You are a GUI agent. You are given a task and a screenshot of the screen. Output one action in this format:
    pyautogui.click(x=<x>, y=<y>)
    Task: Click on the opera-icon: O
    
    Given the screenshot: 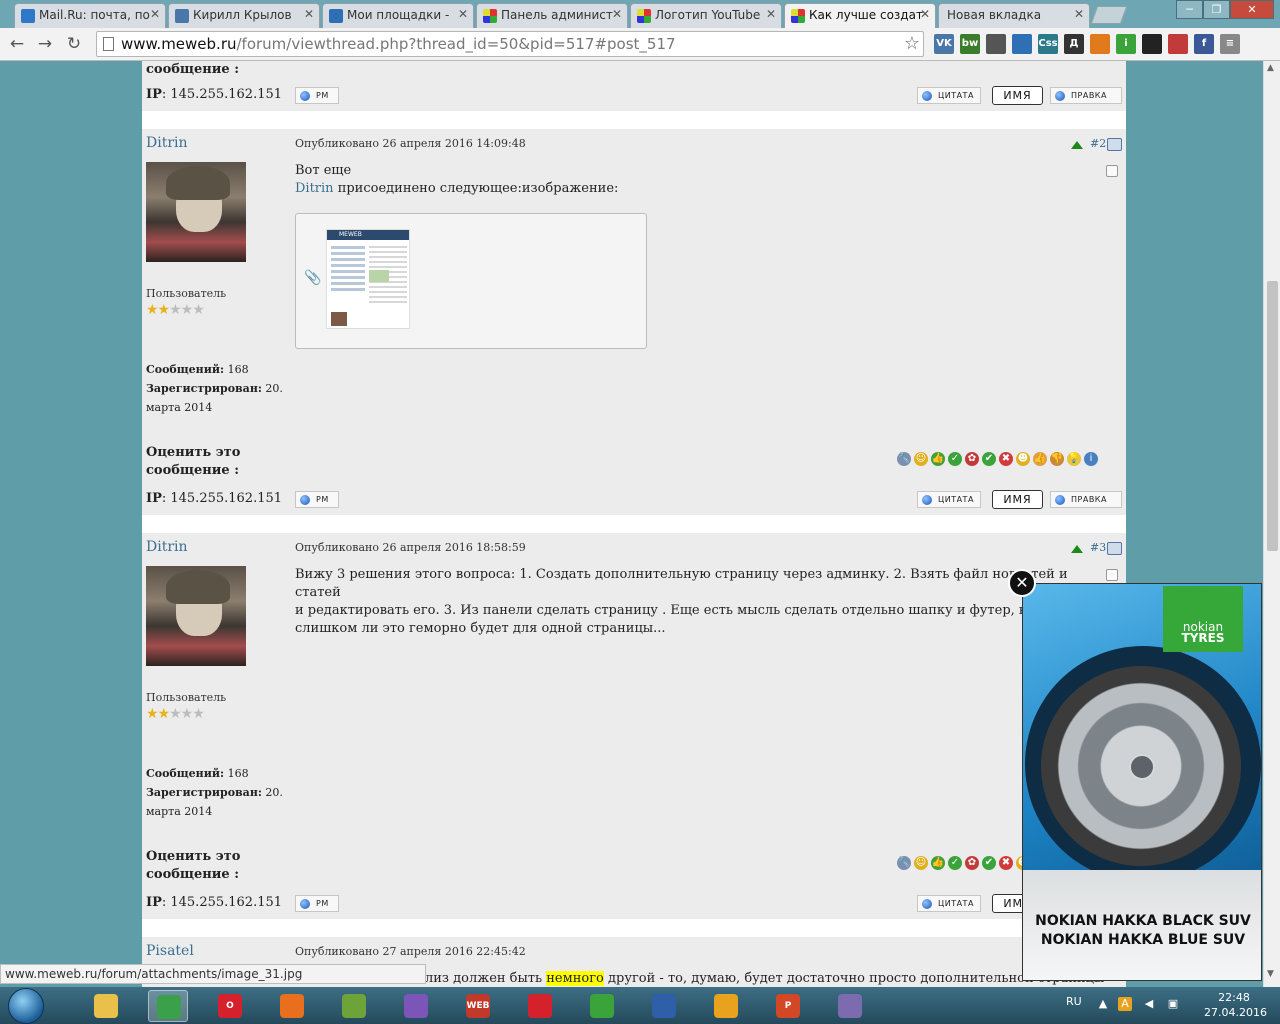 What is the action you would take?
    pyautogui.click(x=230, y=1006)
    